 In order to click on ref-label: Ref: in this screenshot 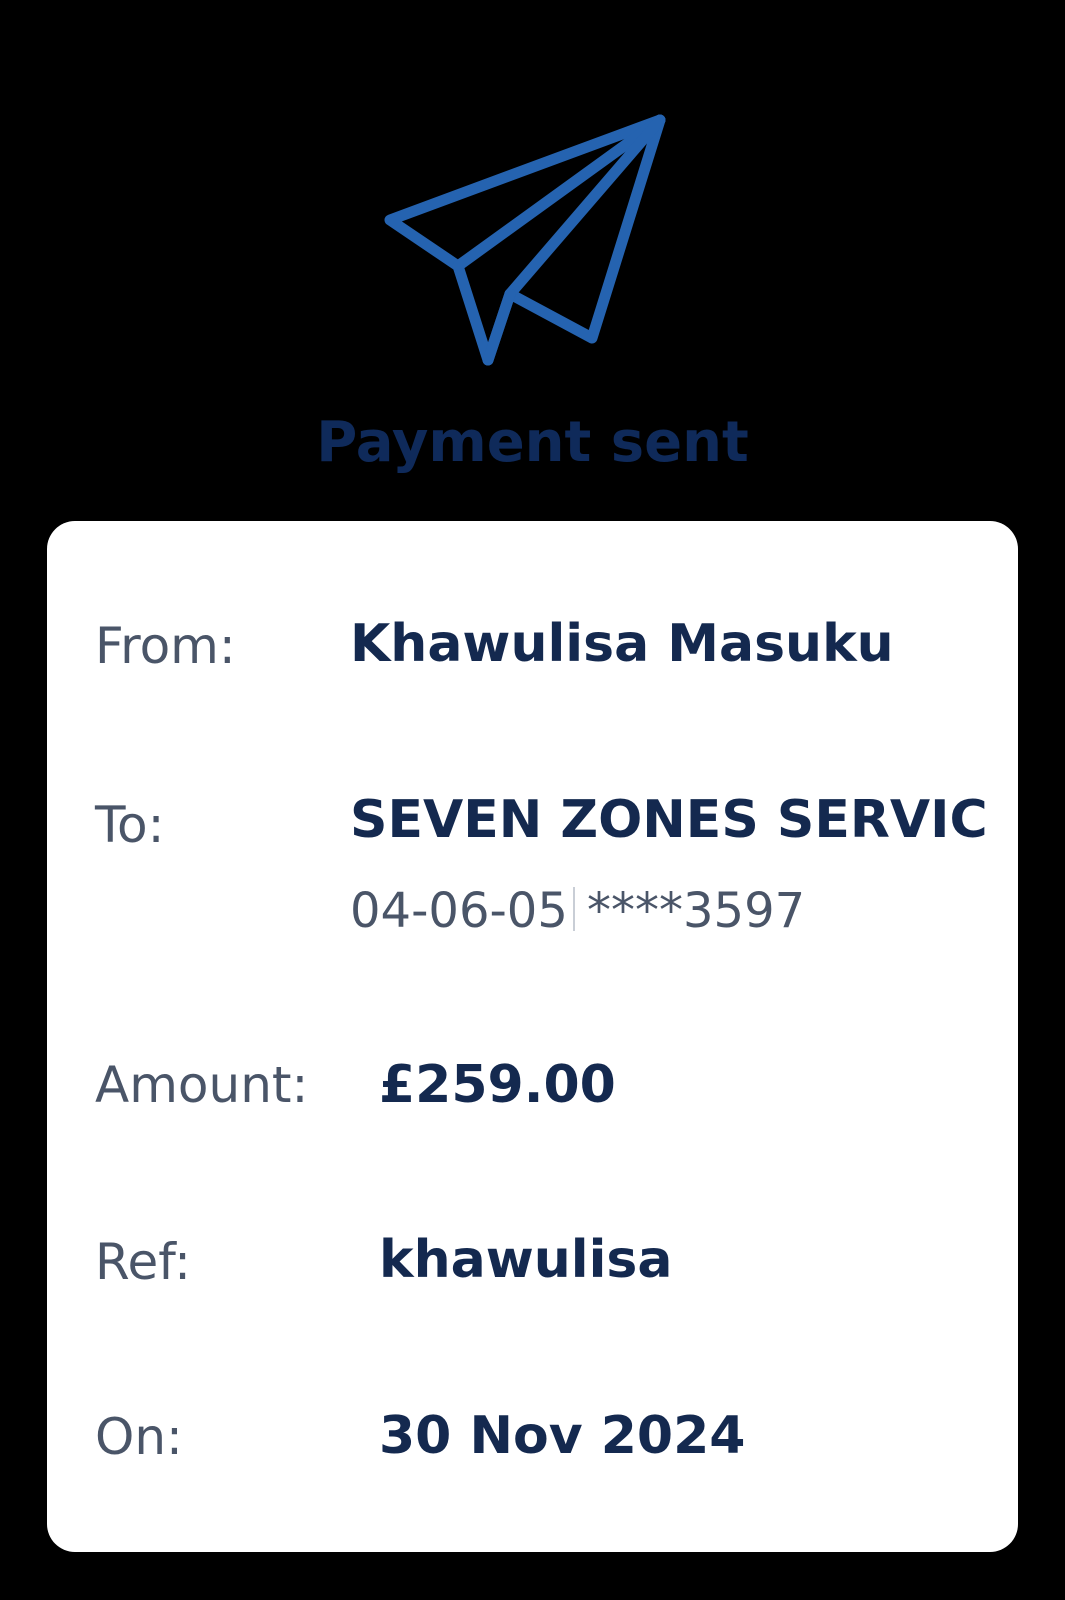, I will do `click(143, 1262)`.